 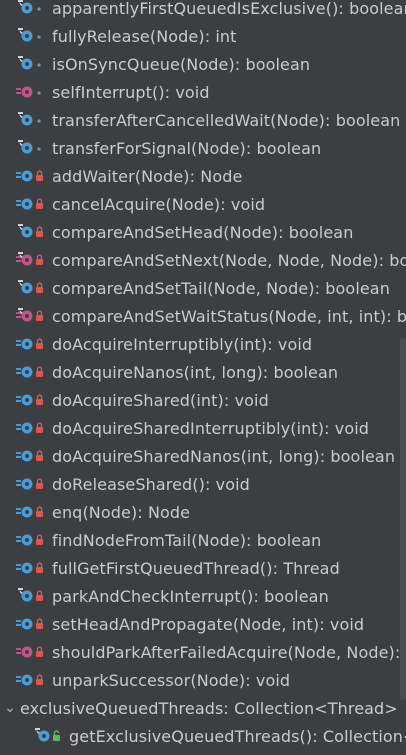 I want to click on vertical-scrollbar, so click(x=403, y=519).